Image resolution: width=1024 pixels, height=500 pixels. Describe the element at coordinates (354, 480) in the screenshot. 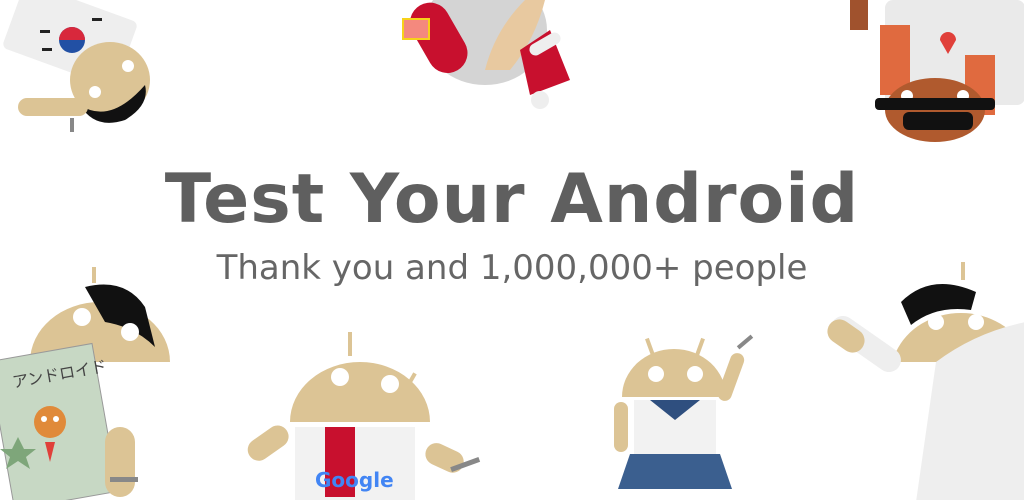

I see `shirt-logo: Google` at that location.